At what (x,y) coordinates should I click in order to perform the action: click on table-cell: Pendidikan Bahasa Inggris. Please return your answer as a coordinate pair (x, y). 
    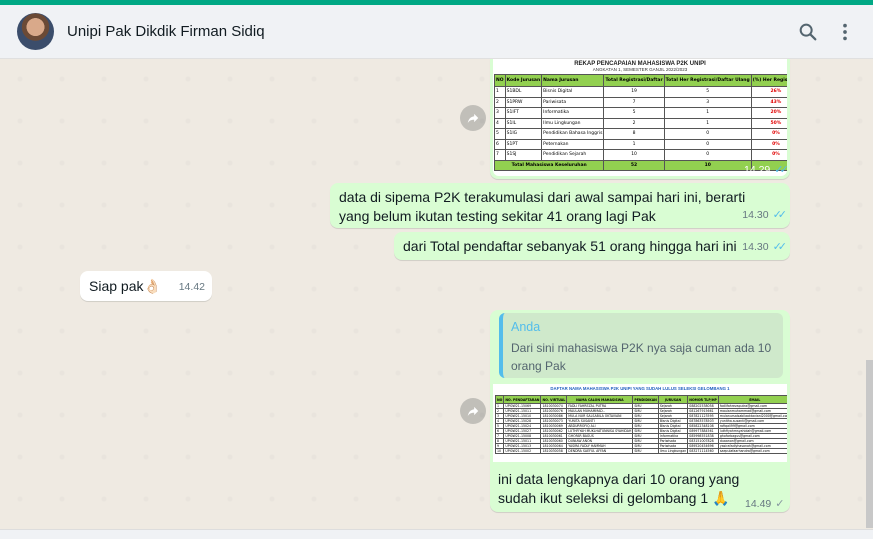
    Looking at the image, I should click on (573, 134).